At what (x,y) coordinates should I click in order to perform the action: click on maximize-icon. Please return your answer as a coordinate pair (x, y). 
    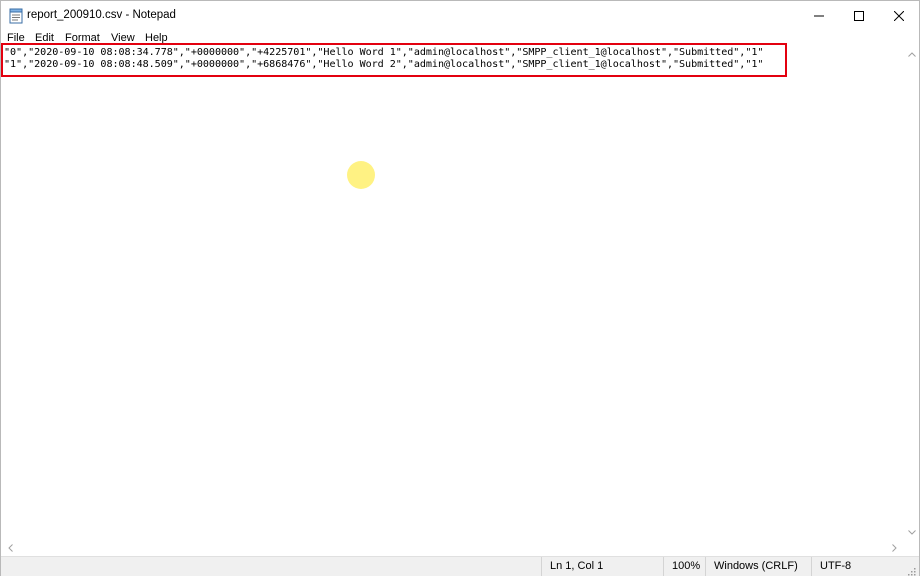
    Looking at the image, I should click on (859, 16).